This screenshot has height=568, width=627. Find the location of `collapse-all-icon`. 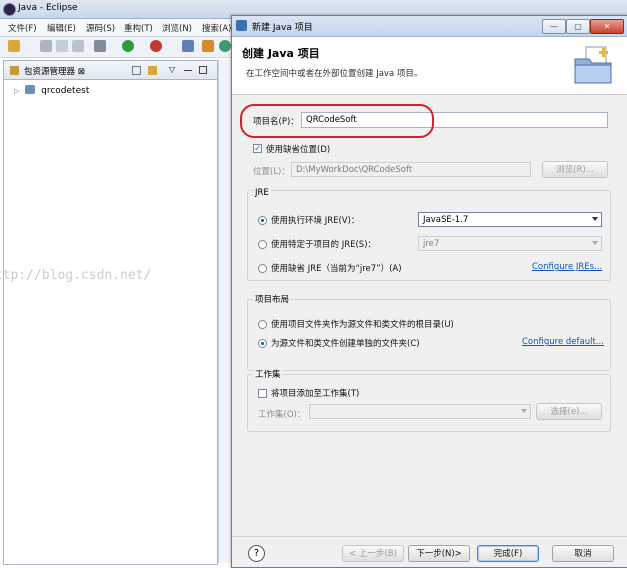

collapse-all-icon is located at coordinates (136, 70).